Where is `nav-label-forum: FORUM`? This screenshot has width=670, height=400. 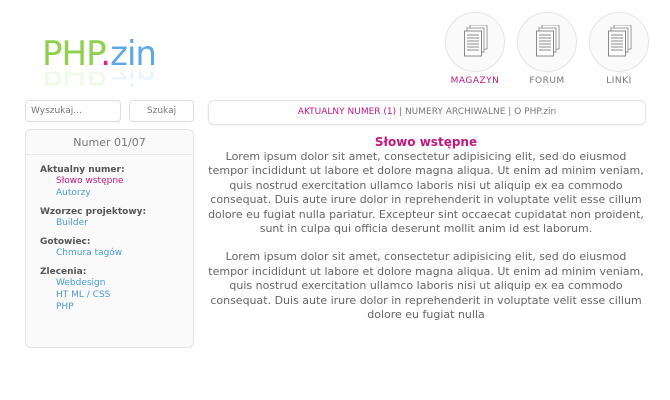
nav-label-forum: FORUM is located at coordinates (547, 81).